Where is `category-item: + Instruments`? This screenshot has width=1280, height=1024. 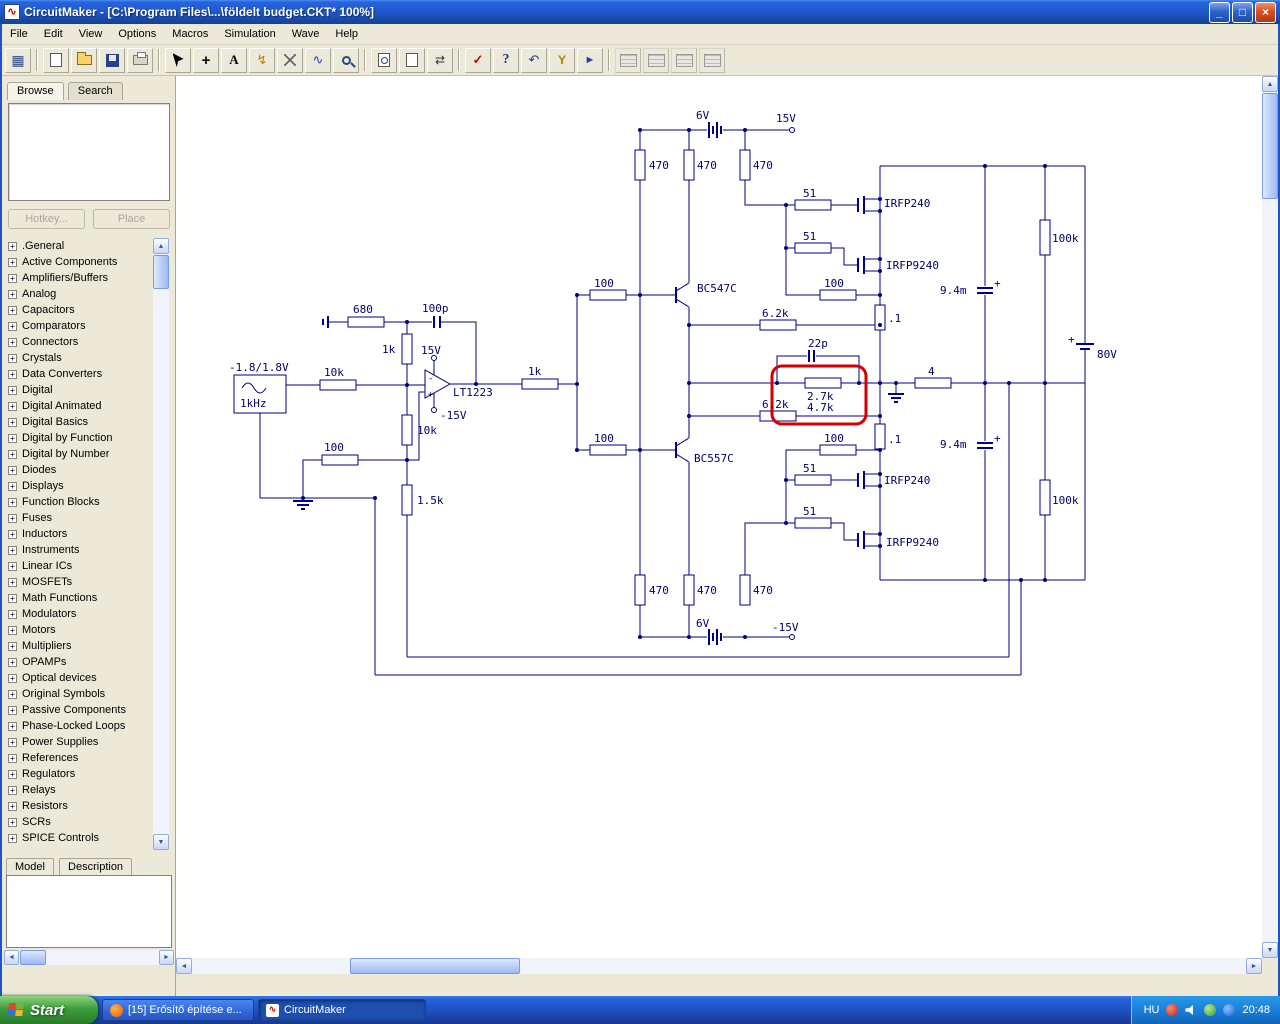 category-item: + Instruments is located at coordinates (79, 550).